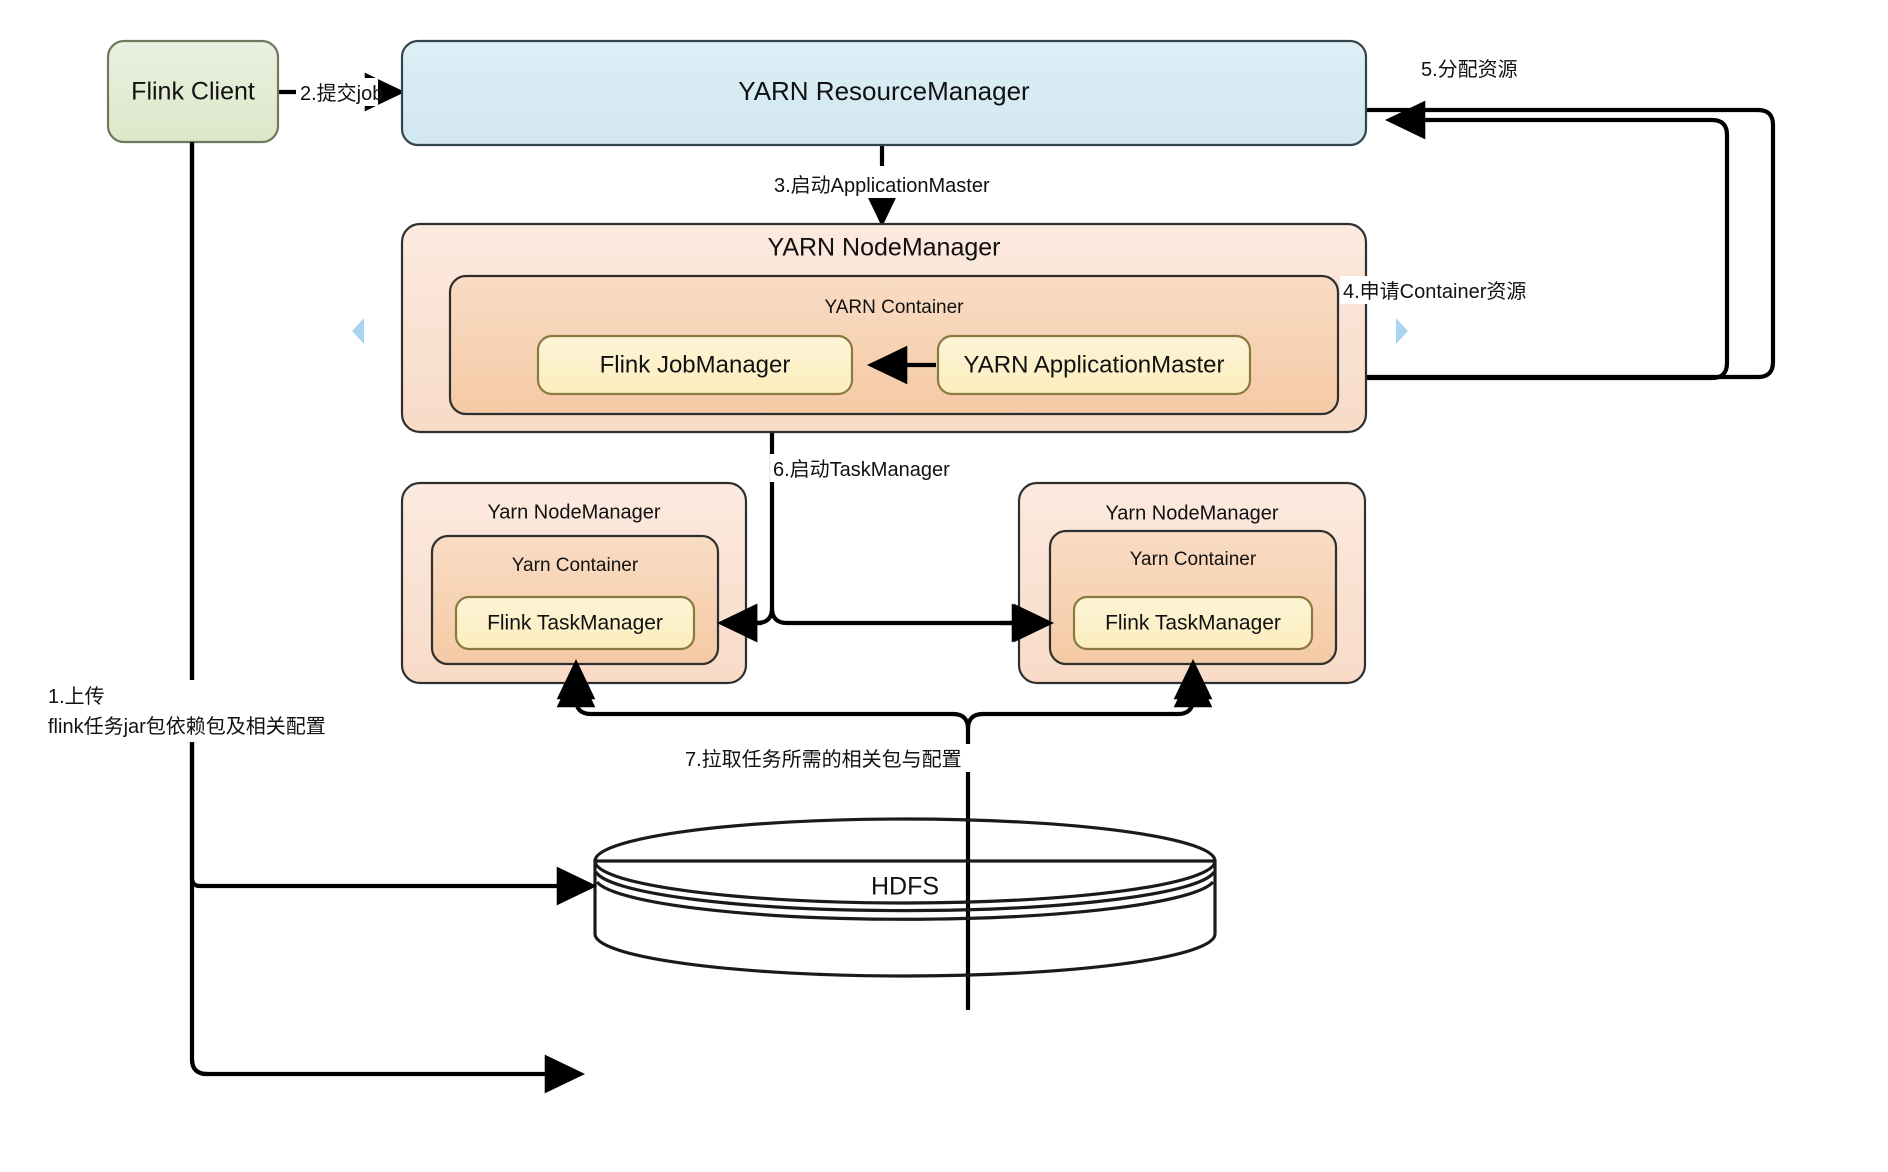 This screenshot has height=1172, width=1888. What do you see at coordinates (194, 711) in the screenshot?
I see `edge-label-step1: 1.上传 flink任务jar包依赖包及相关配置` at bounding box center [194, 711].